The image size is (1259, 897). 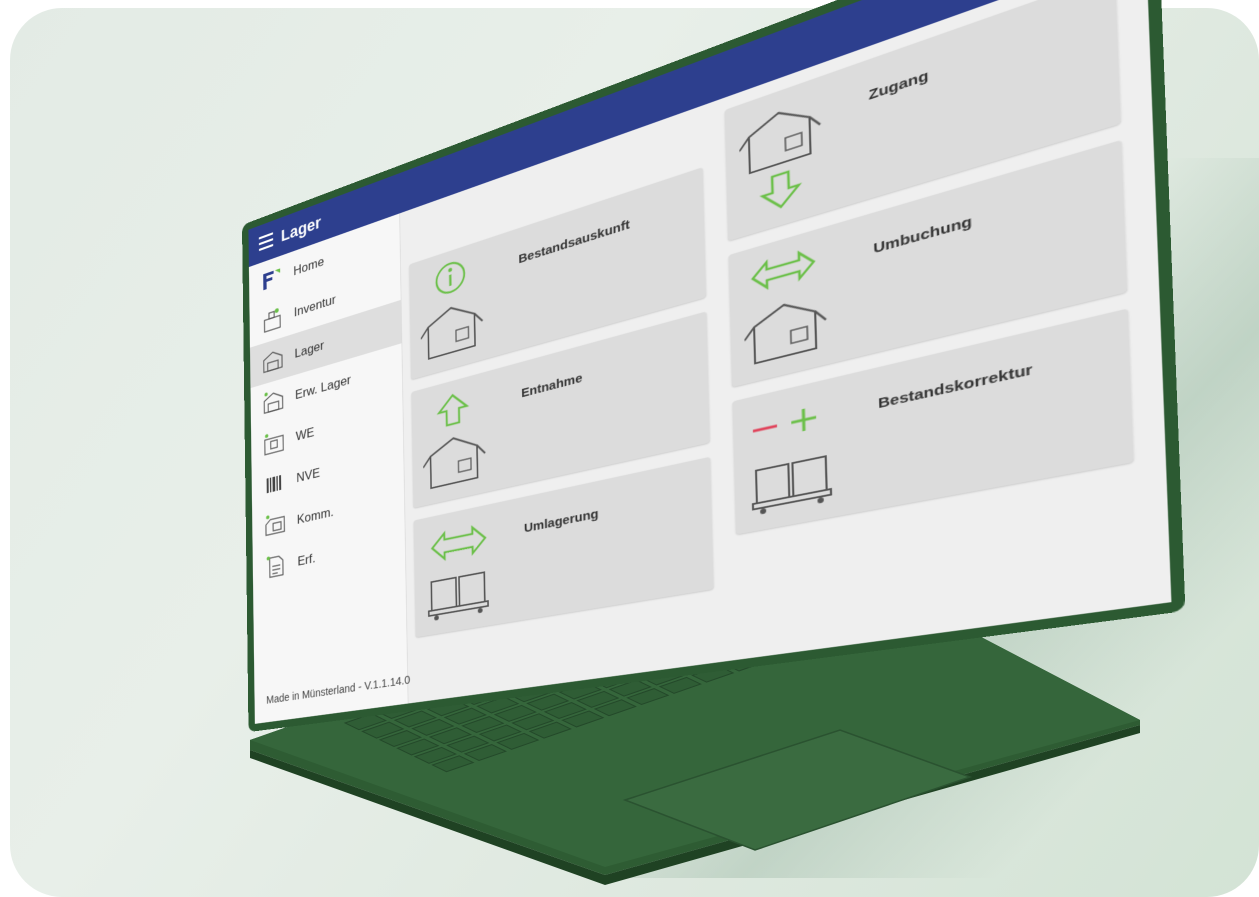 I want to click on tile-label: Bestandskorrektur, so click(x=955, y=386).